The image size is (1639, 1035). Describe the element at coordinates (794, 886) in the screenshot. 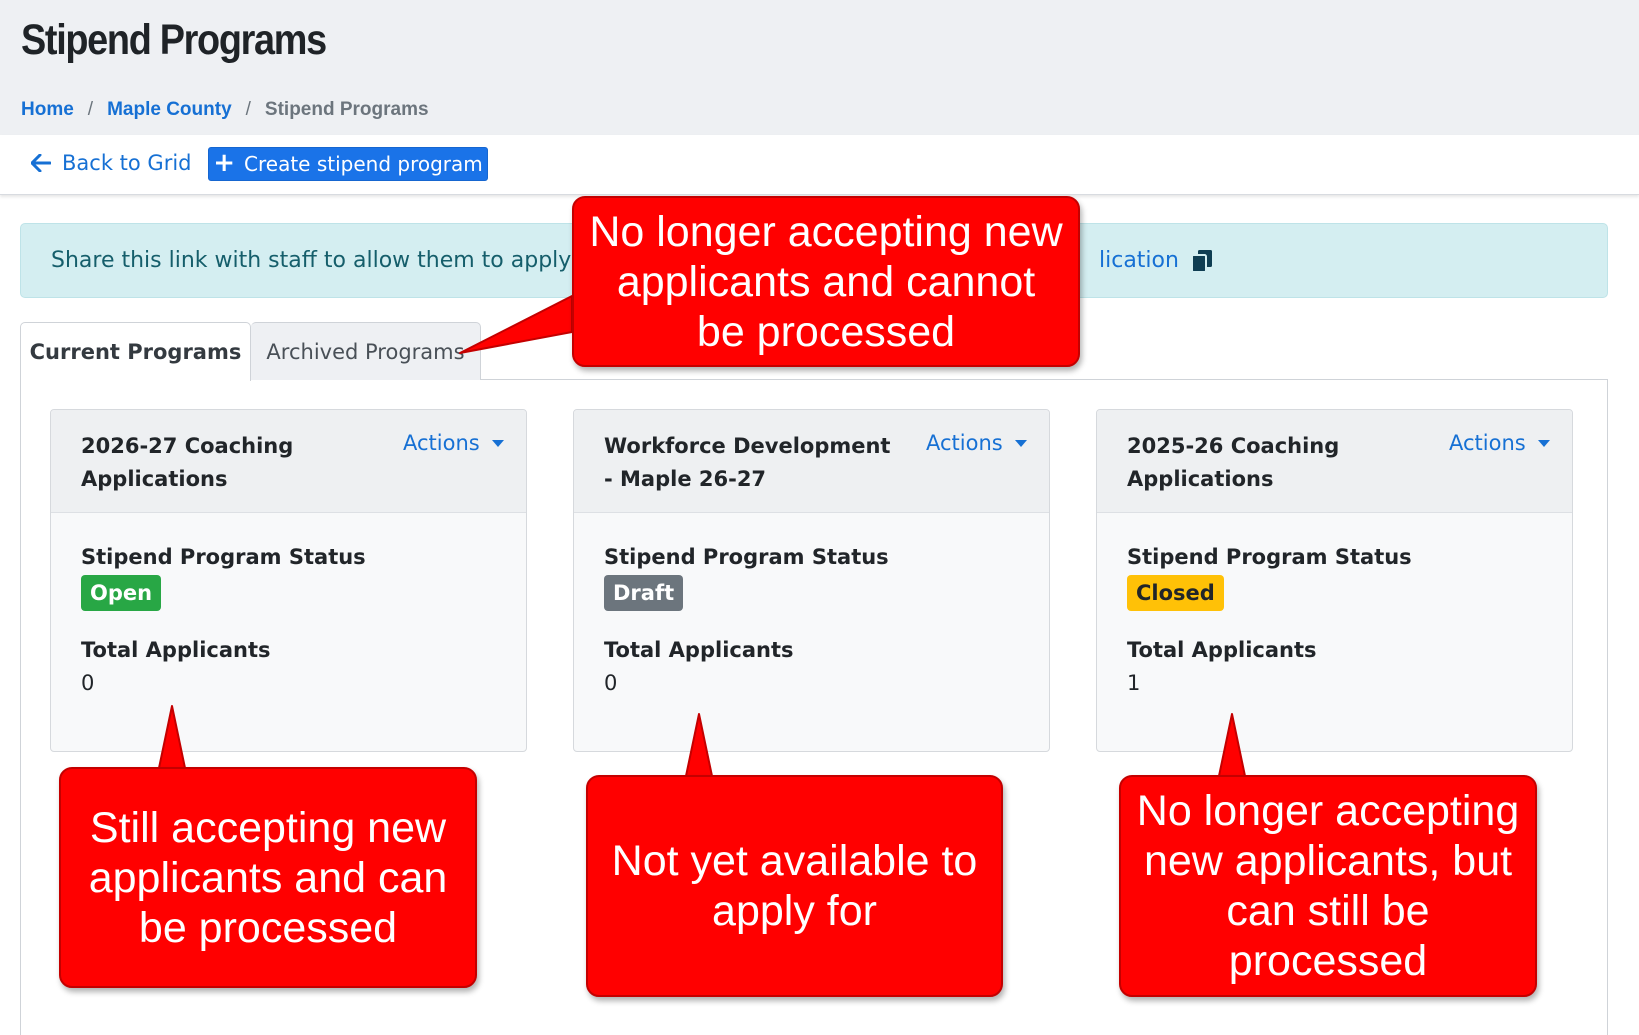

I see `callout-draft-status: Not yet available to apply for` at that location.